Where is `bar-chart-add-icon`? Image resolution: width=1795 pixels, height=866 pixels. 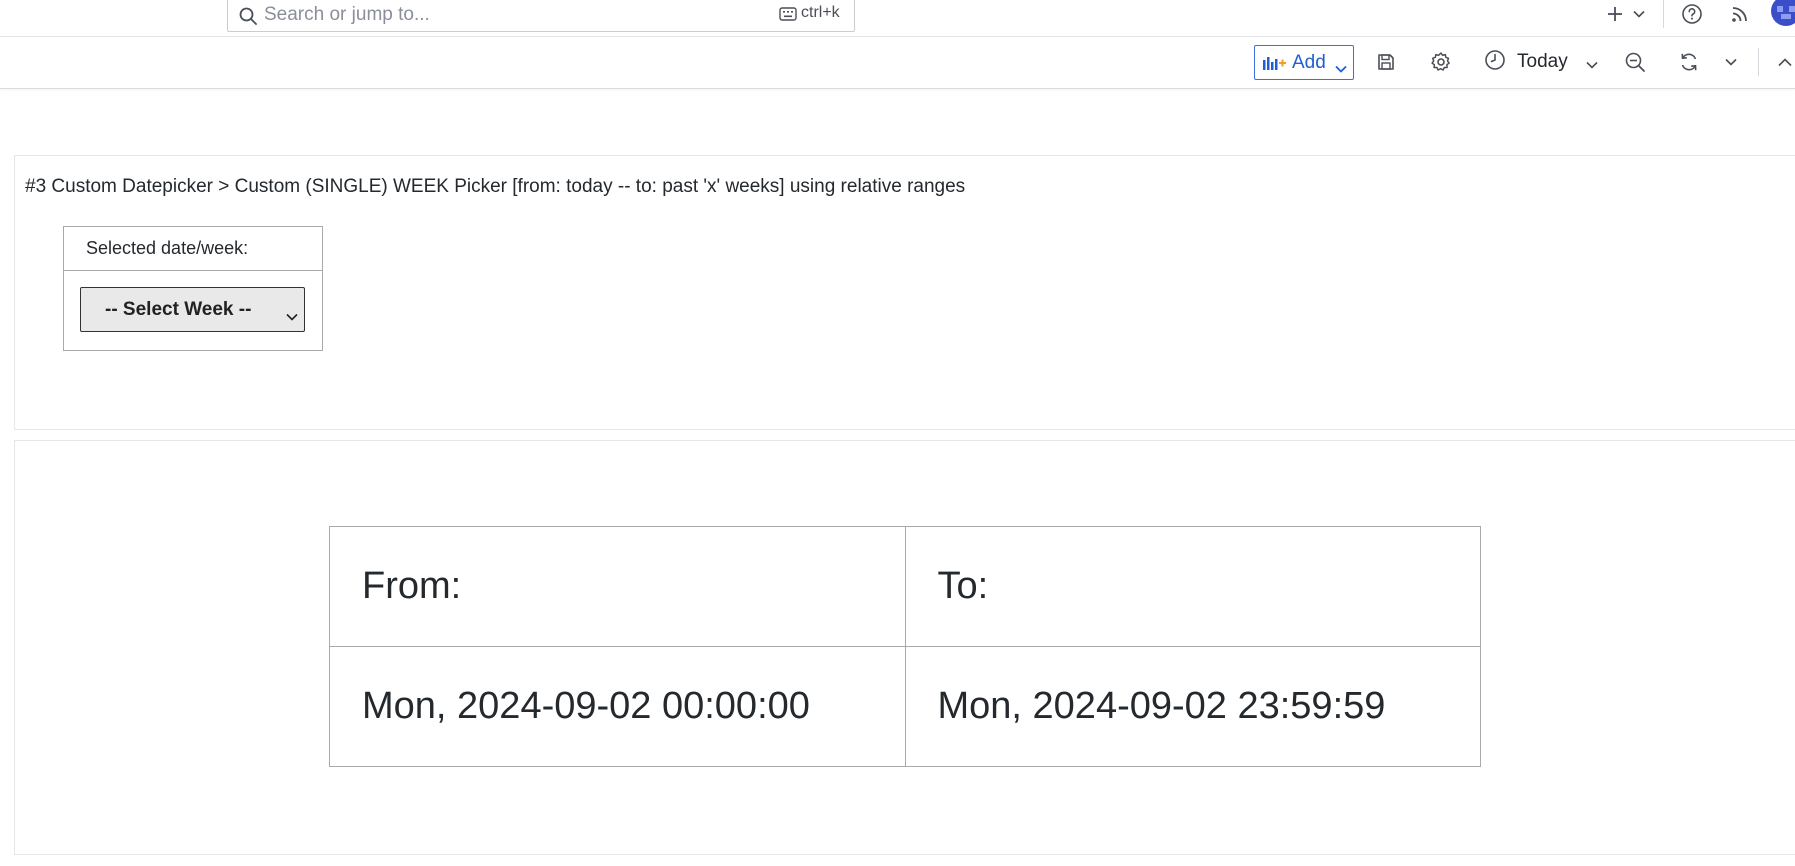
bar-chart-add-icon is located at coordinates (1275, 66).